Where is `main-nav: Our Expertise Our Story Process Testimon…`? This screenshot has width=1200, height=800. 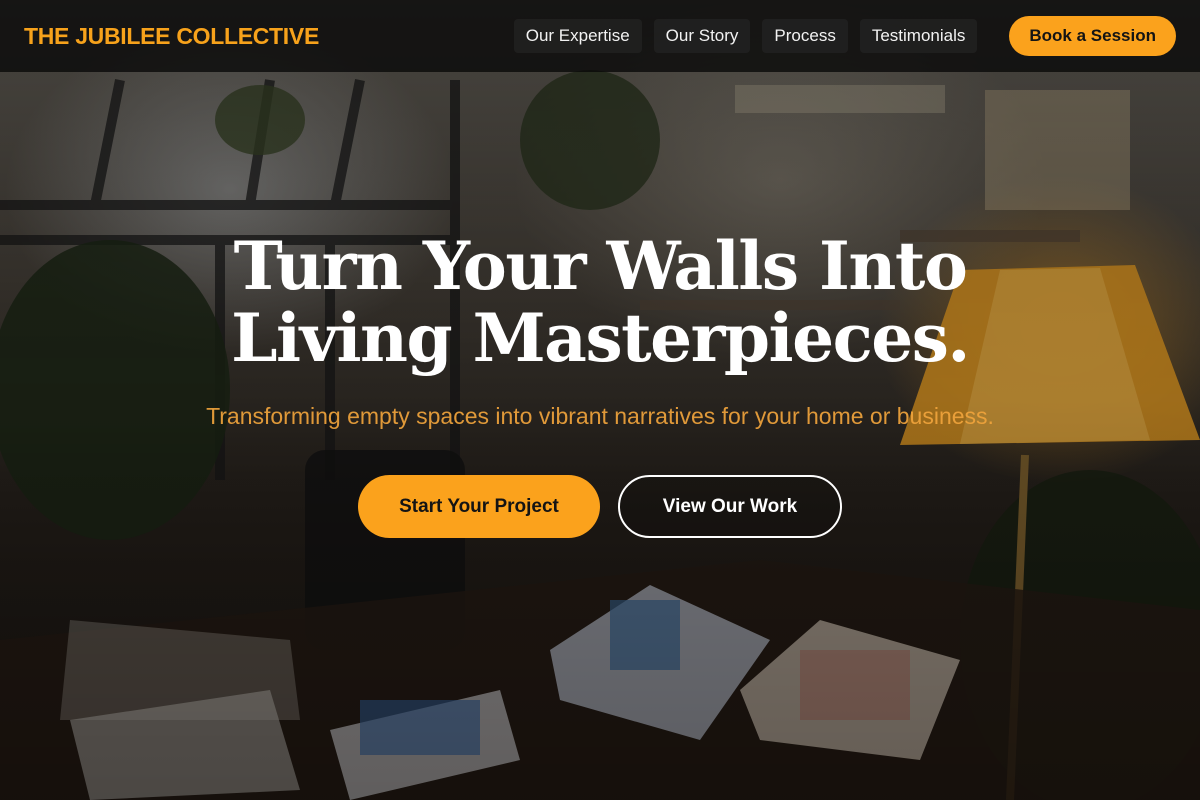 main-nav: Our Expertise Our Story Process Testimon… is located at coordinates (844, 36).